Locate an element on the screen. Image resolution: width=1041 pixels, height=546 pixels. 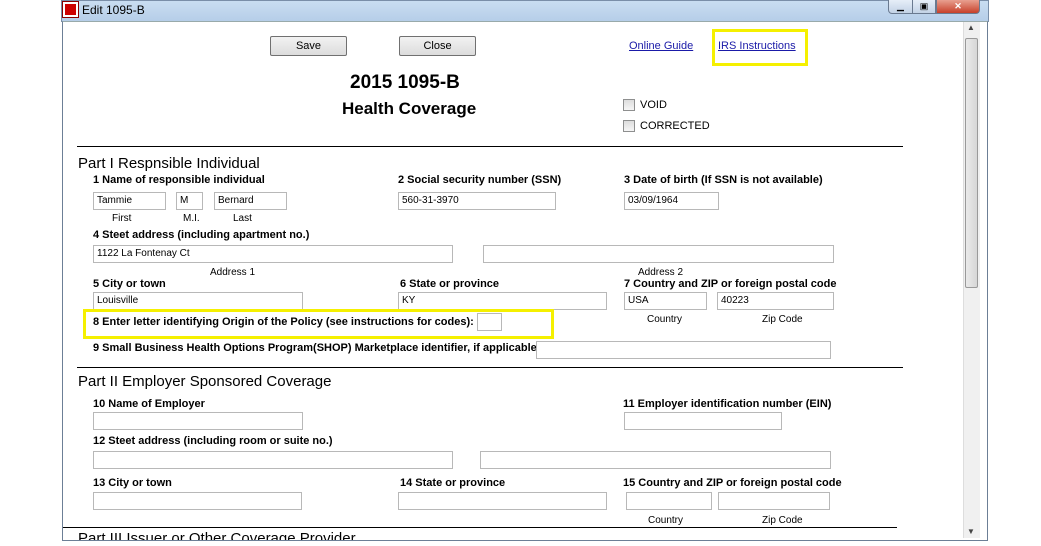
last-name-input: Bernard is located at coordinates (250, 201).